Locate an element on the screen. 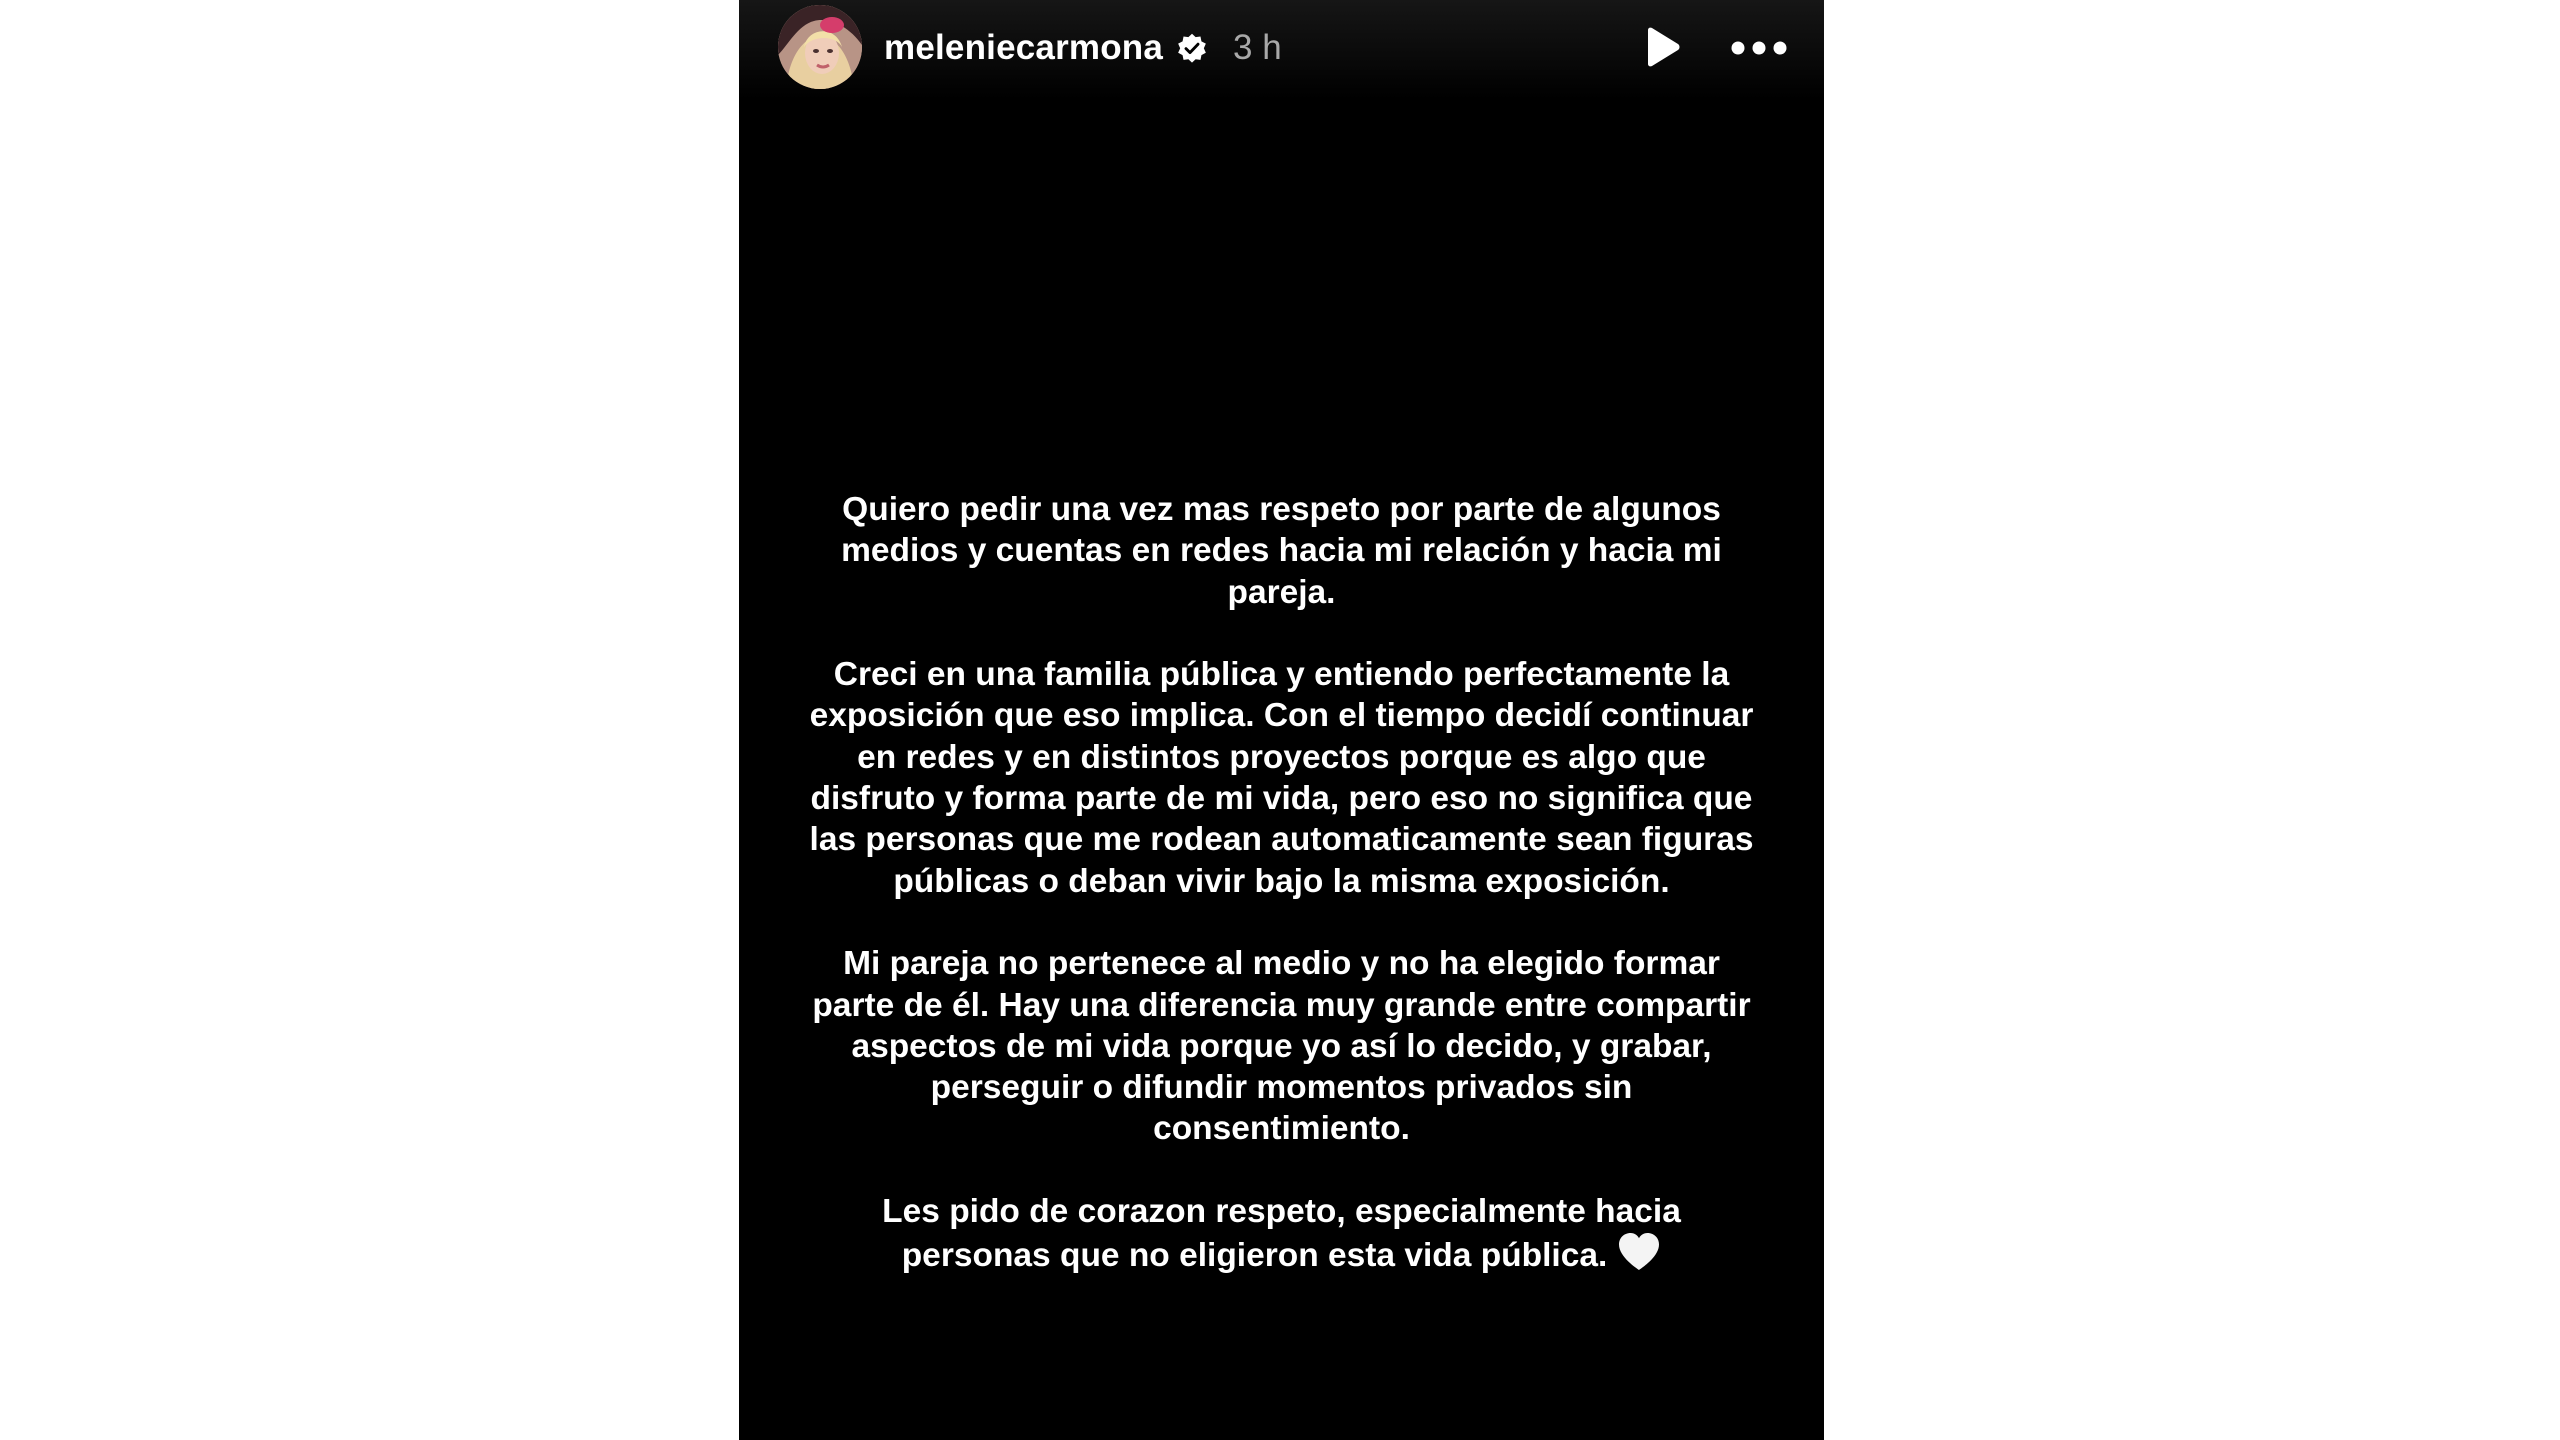 This screenshot has width=2560, height=1440. more-options-icon is located at coordinates (1759, 48).